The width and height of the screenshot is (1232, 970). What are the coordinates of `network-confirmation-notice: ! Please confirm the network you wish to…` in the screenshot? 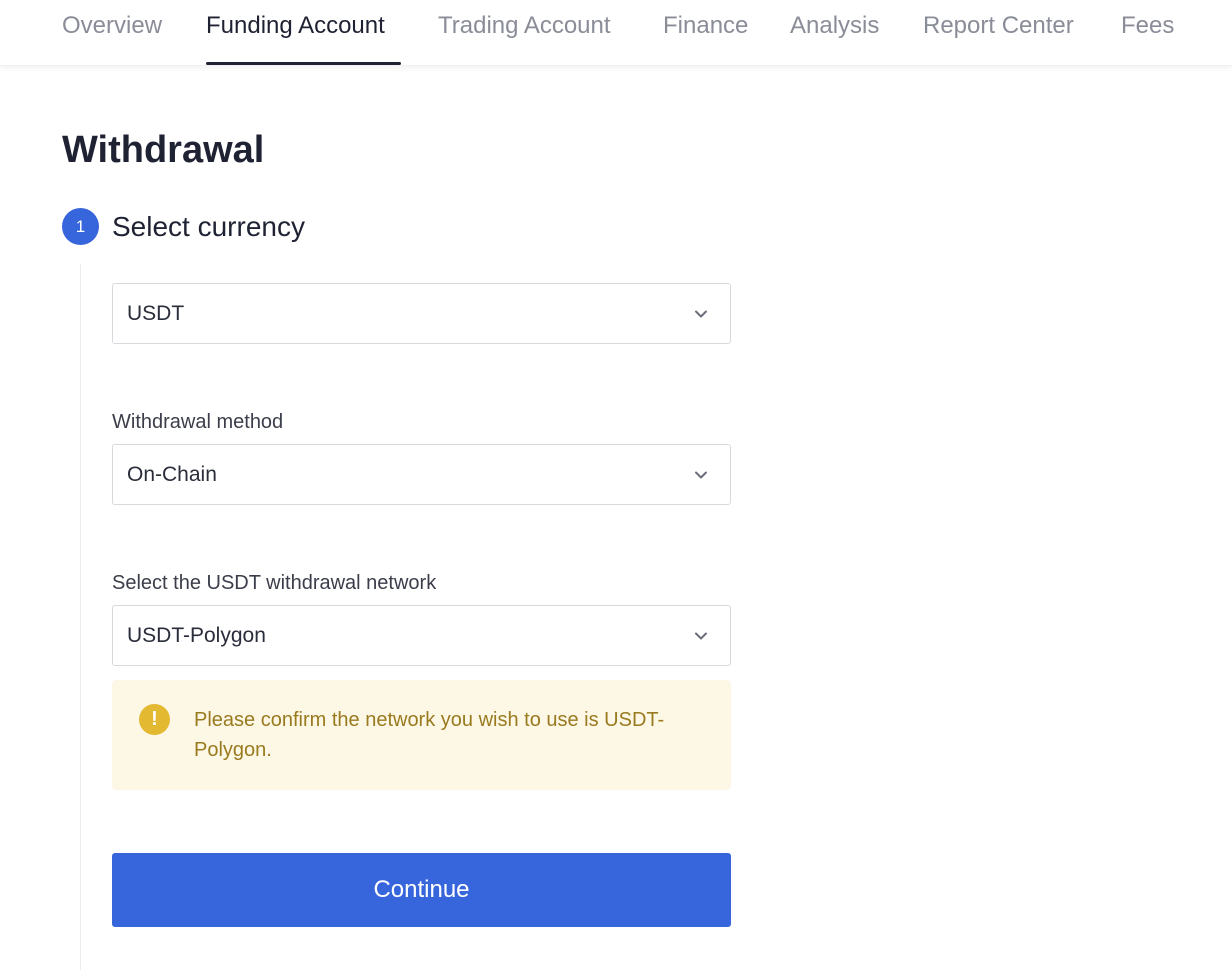 It's located at (421, 735).